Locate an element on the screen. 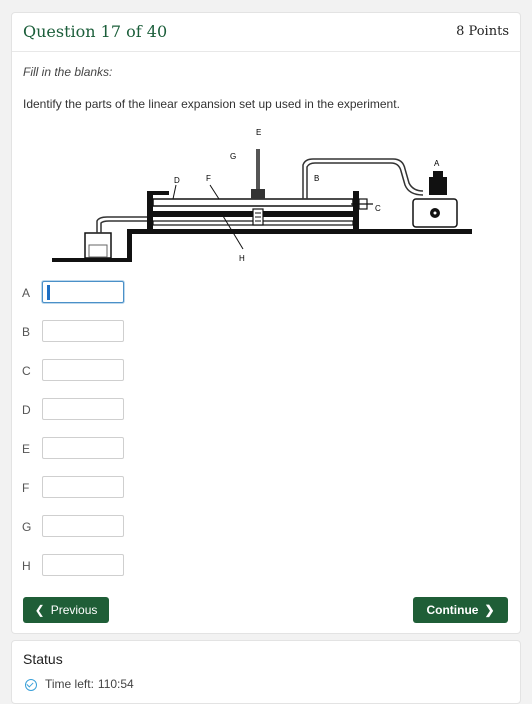 This screenshot has width=532, height=704. label-a: A is located at coordinates (437, 163).